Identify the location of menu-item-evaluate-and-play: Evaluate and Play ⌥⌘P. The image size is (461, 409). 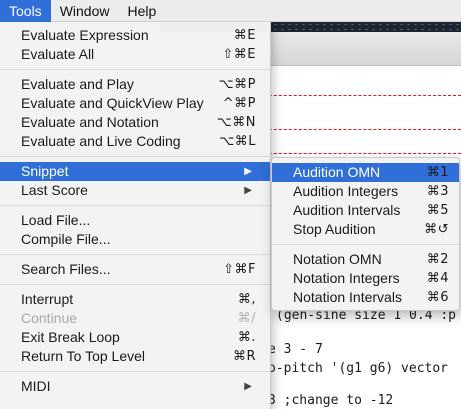
(135, 84).